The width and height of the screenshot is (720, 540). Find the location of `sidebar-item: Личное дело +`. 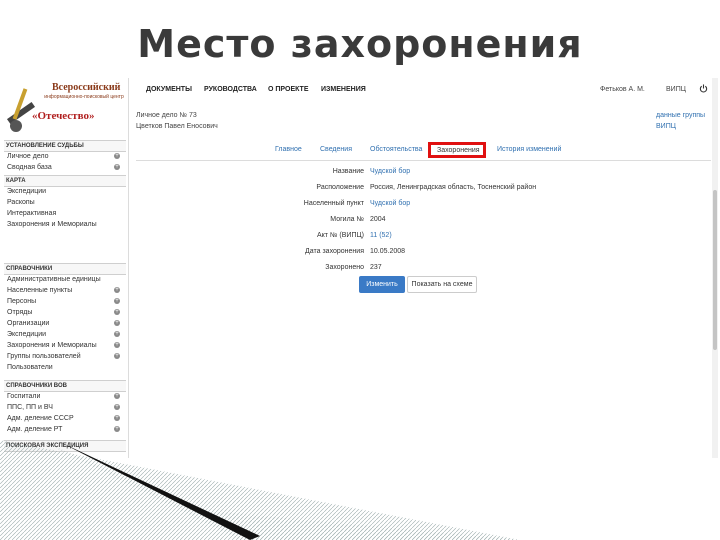

sidebar-item: Личное дело + is located at coordinates (65, 157).